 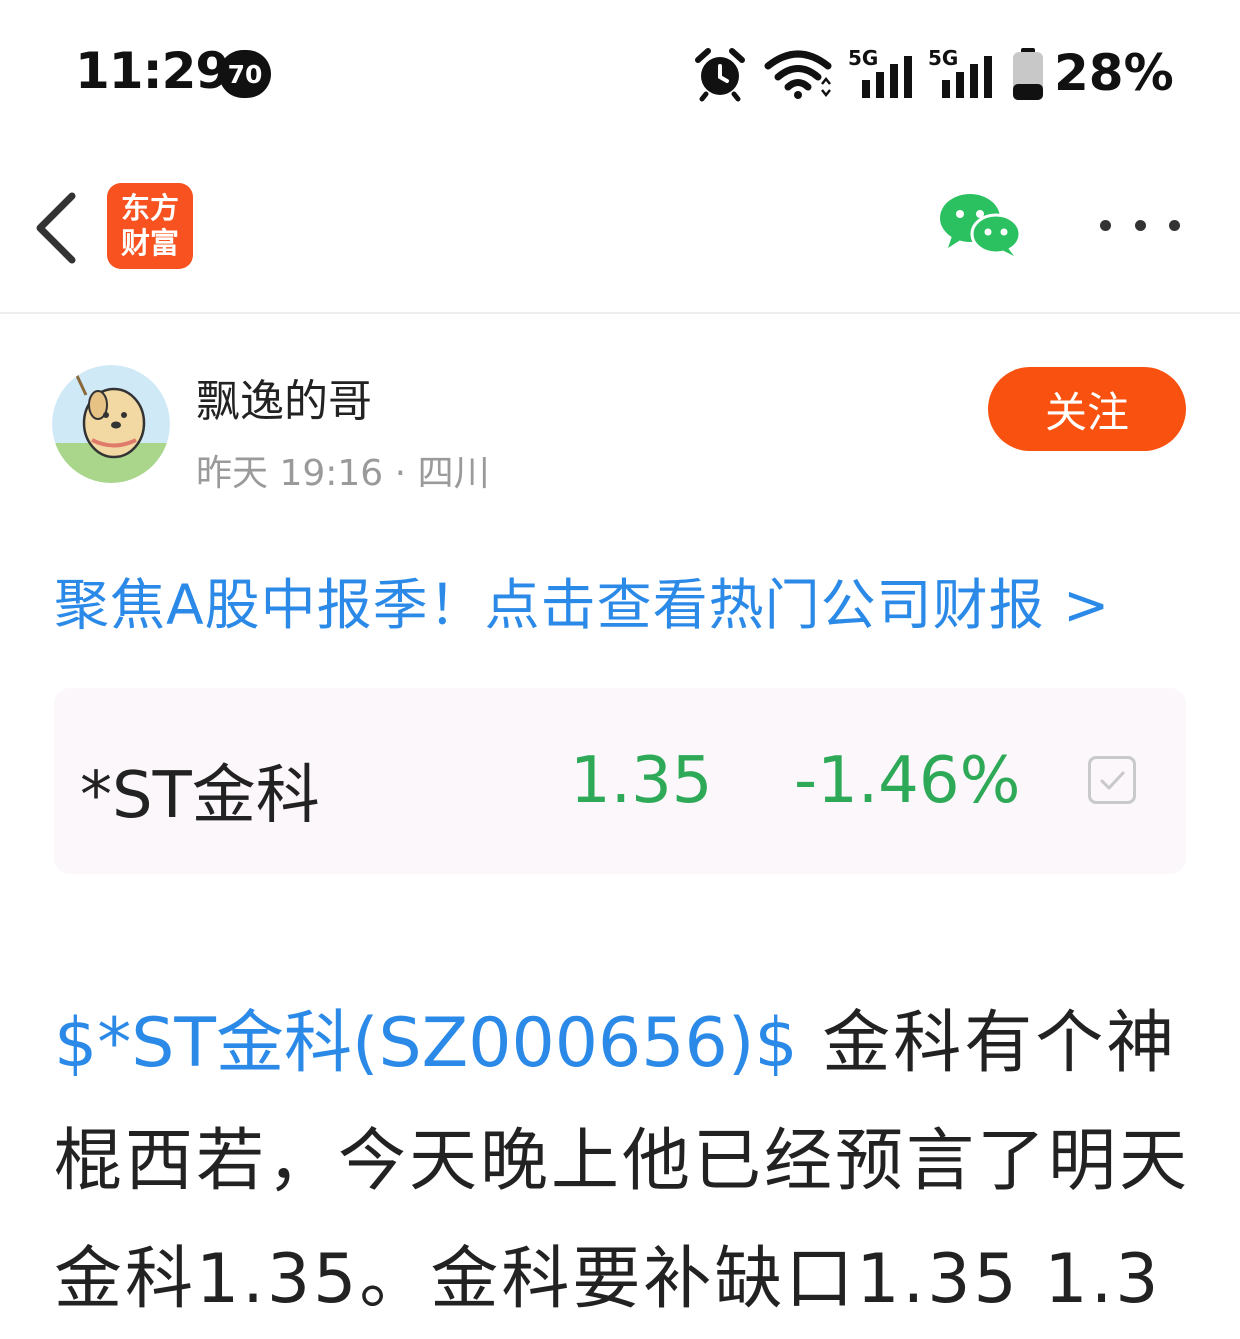 What do you see at coordinates (426, 1043) in the screenshot?
I see `stock-tag-link: $*ST金科(SZ000656)$` at bounding box center [426, 1043].